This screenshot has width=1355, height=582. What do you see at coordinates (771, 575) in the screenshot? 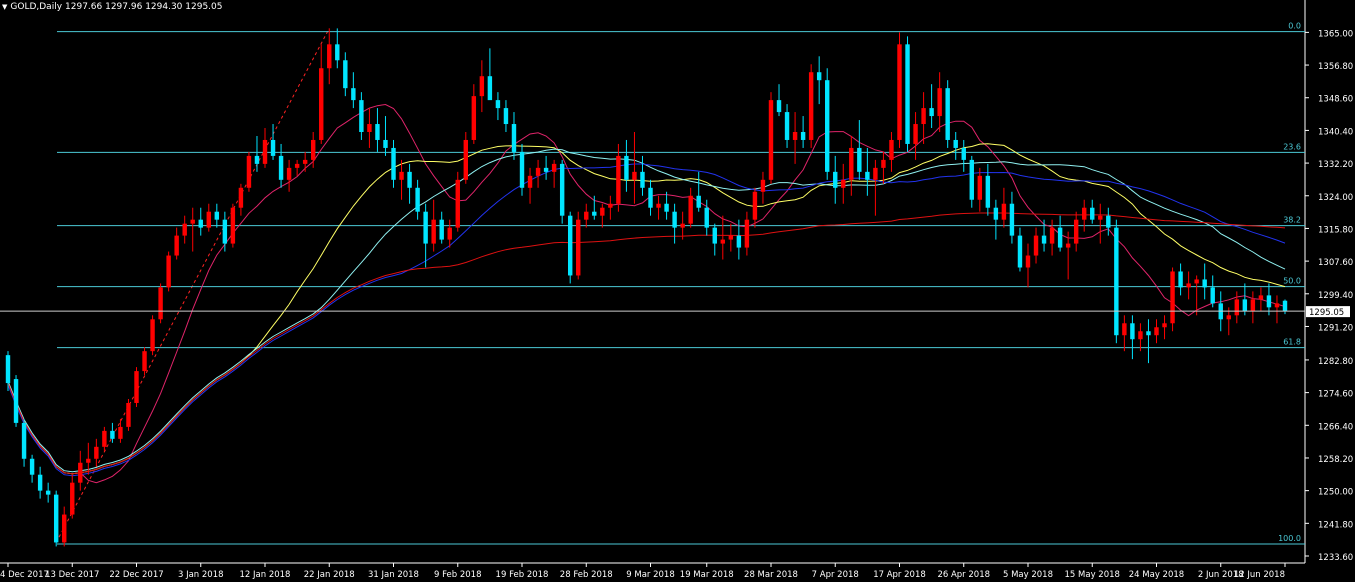
I see `x-tick-label: 28 Mar 2018` at bounding box center [771, 575].